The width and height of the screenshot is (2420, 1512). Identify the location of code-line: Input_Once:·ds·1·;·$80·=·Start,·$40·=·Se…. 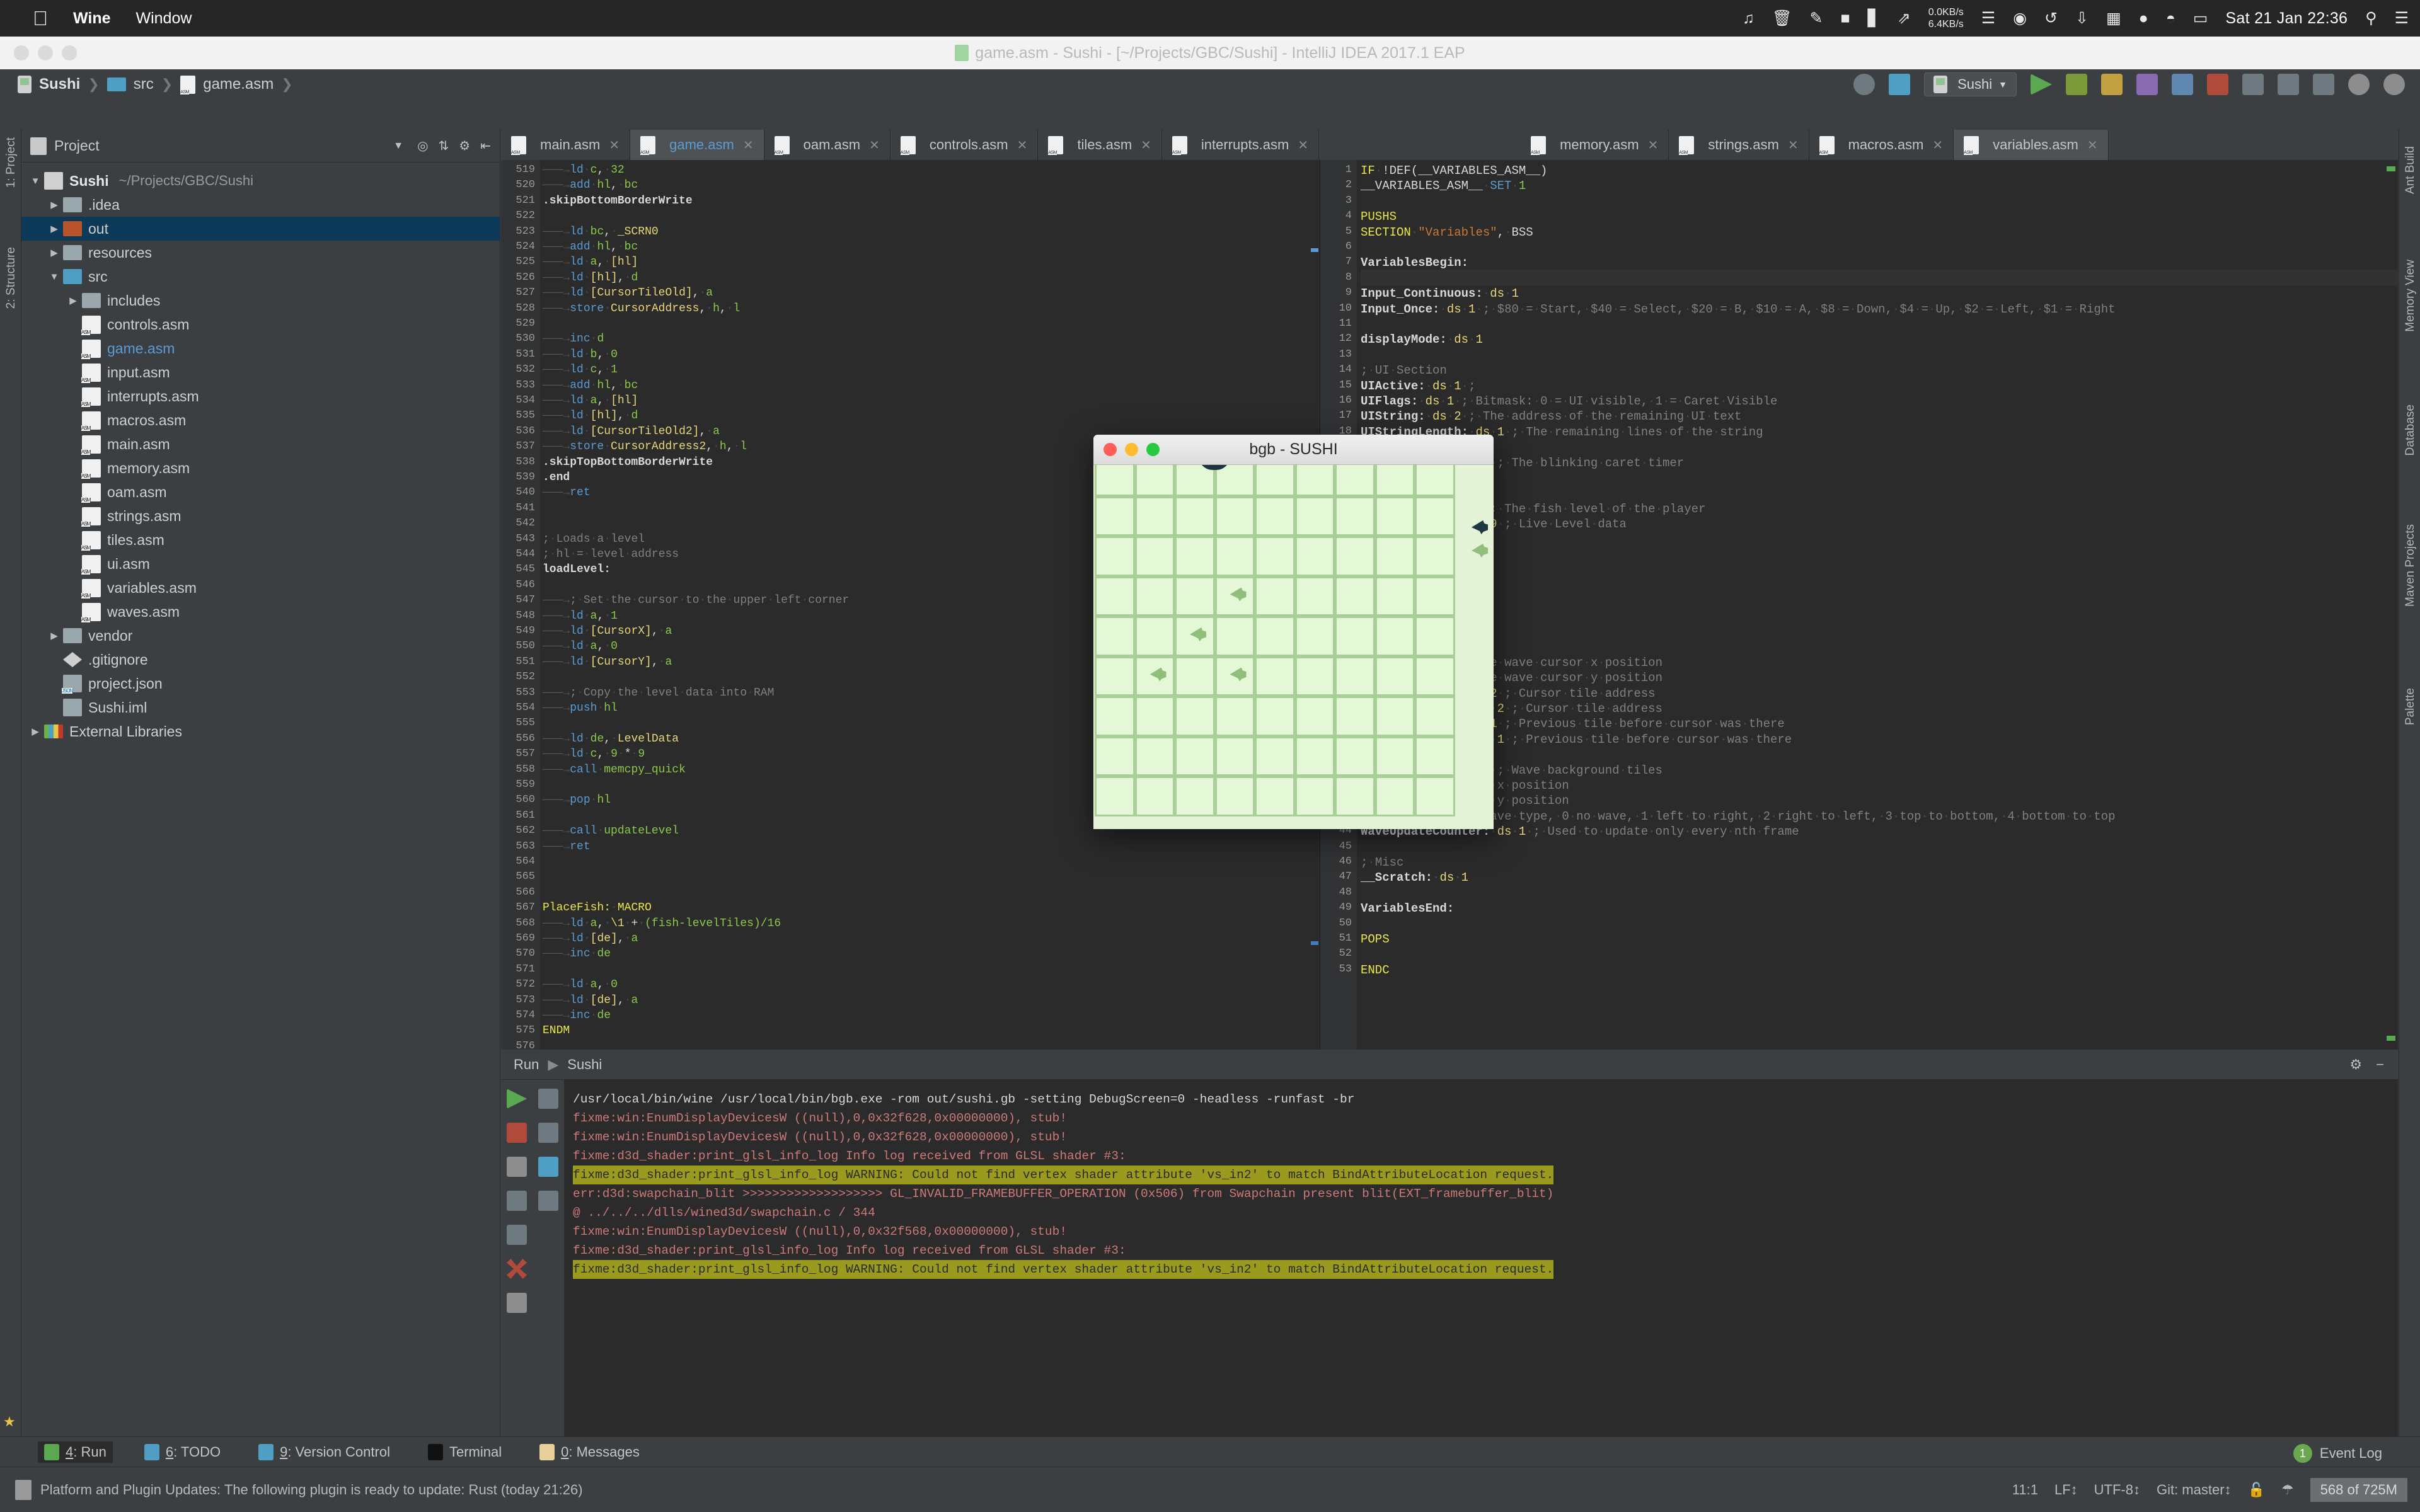
(1738, 309).